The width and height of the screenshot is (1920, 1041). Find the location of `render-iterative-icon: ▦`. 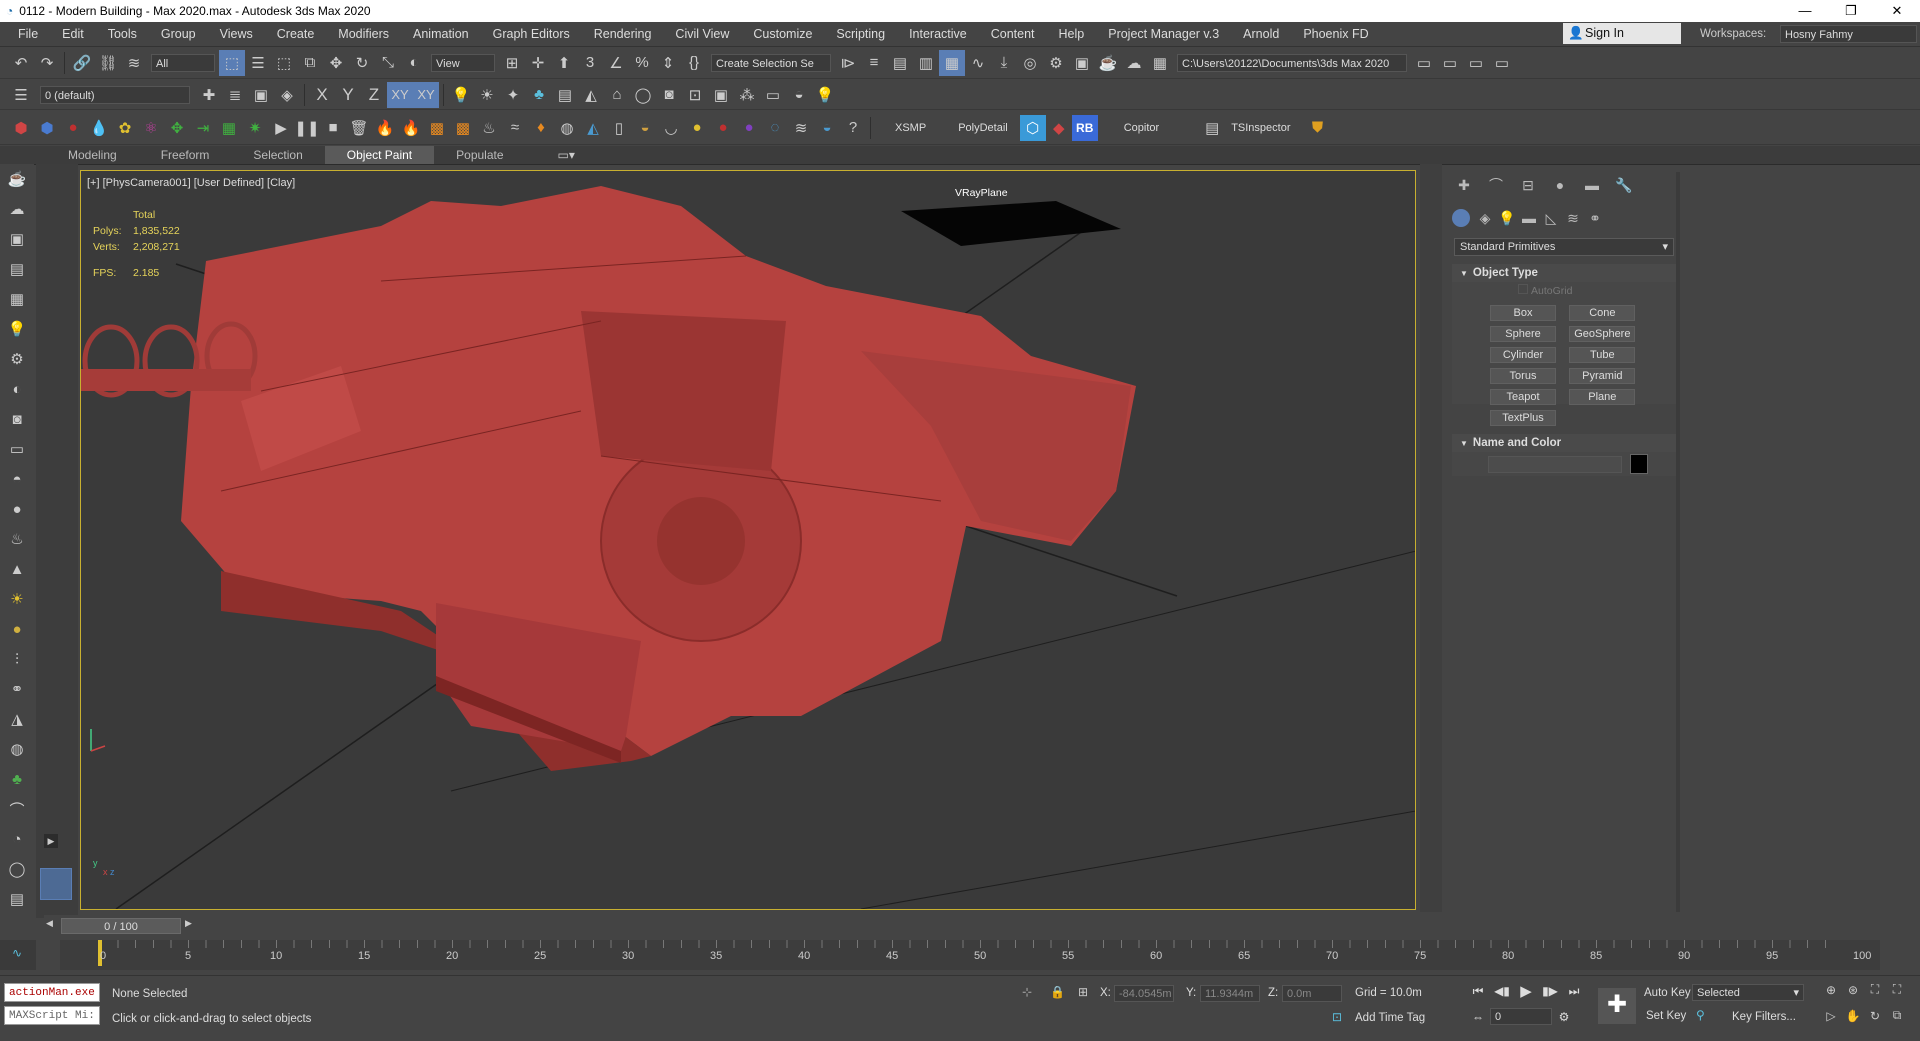

render-iterative-icon: ▦ is located at coordinates (1160, 63).